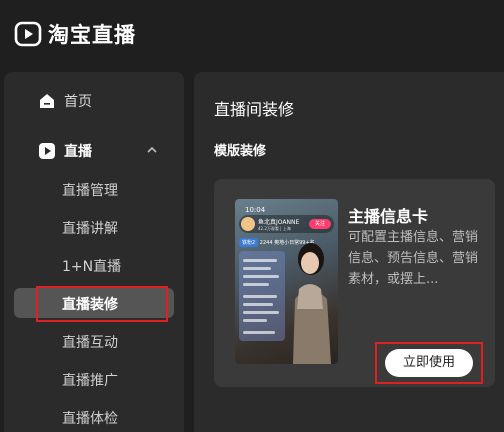 This screenshot has height=432, width=504. What do you see at coordinates (78, 102) in the screenshot?
I see `sidebar-item-label: 首页` at bounding box center [78, 102].